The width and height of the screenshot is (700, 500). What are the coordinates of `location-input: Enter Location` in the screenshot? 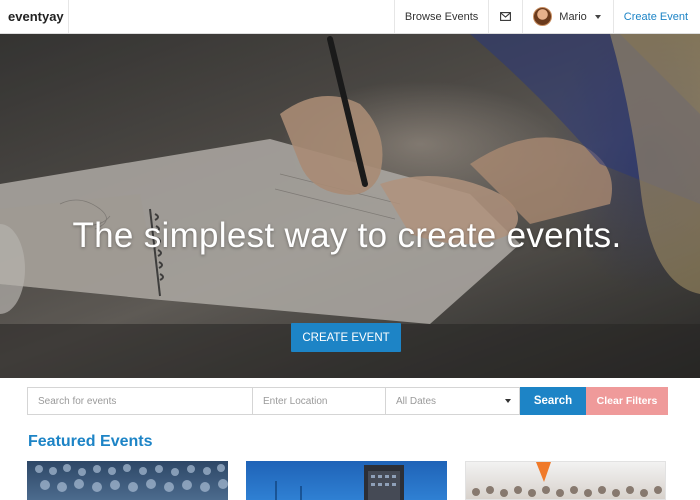 It's located at (319, 401).